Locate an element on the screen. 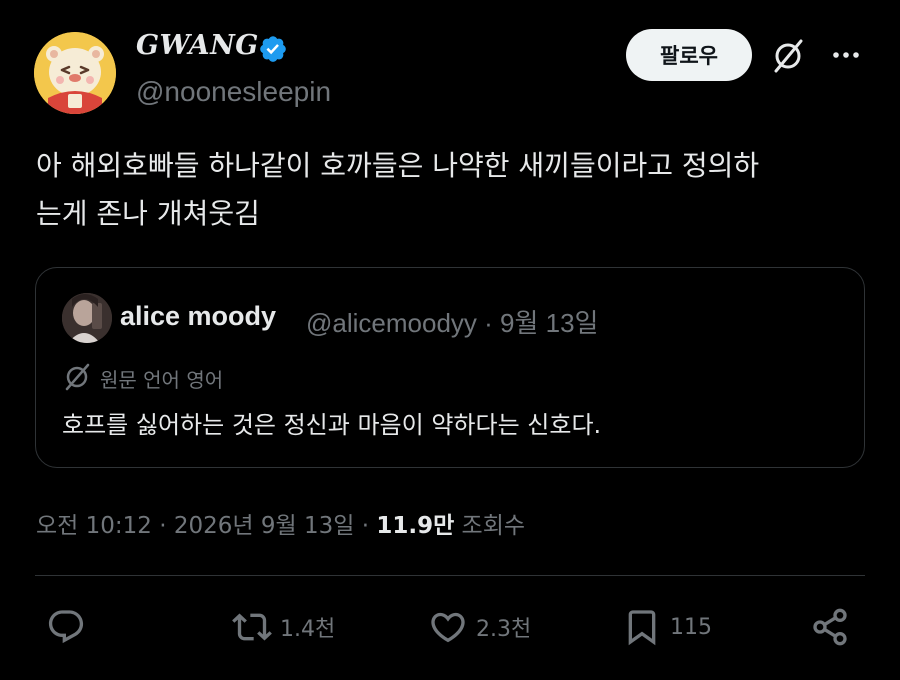 The image size is (900, 680). reply-button is located at coordinates (66, 627).